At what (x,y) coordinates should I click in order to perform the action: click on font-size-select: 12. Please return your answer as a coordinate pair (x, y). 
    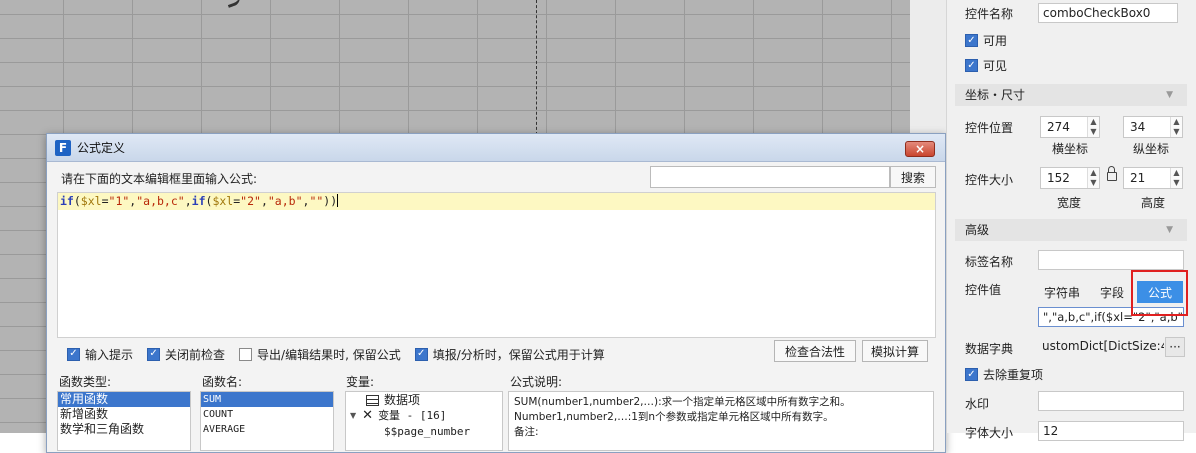
    Looking at the image, I should click on (1111, 431).